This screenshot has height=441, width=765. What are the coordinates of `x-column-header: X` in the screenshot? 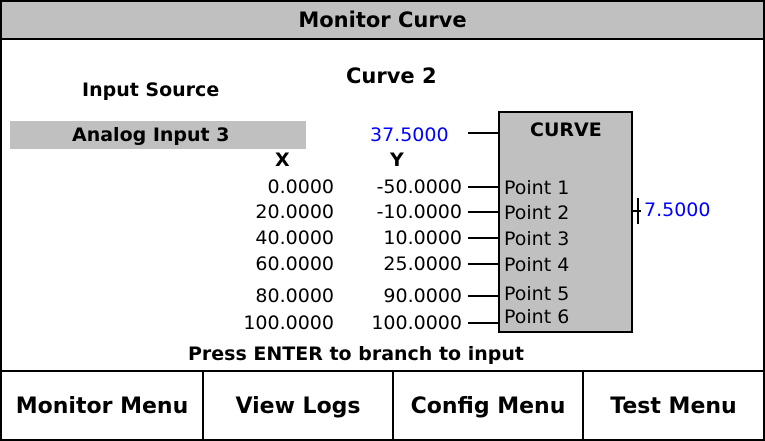 It's located at (282, 160).